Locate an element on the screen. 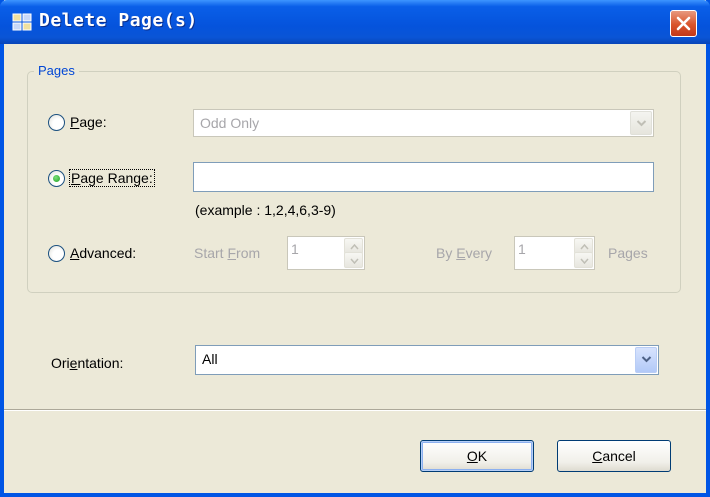 The width and height of the screenshot is (710, 497). app-icon is located at coordinates (22, 22).